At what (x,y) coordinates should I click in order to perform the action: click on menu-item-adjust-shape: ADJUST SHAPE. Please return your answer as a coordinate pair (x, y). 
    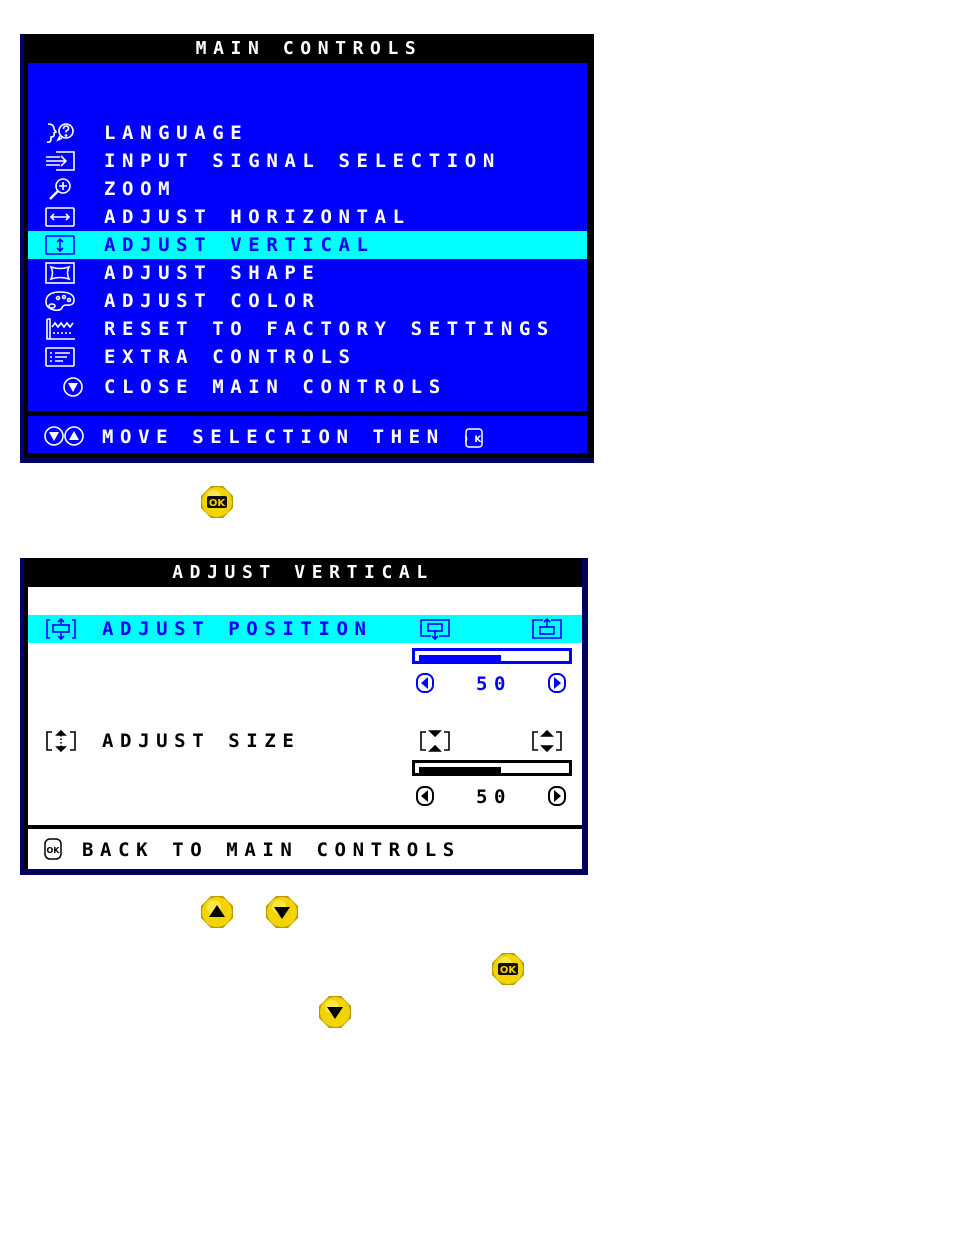
    Looking at the image, I should click on (307, 273).